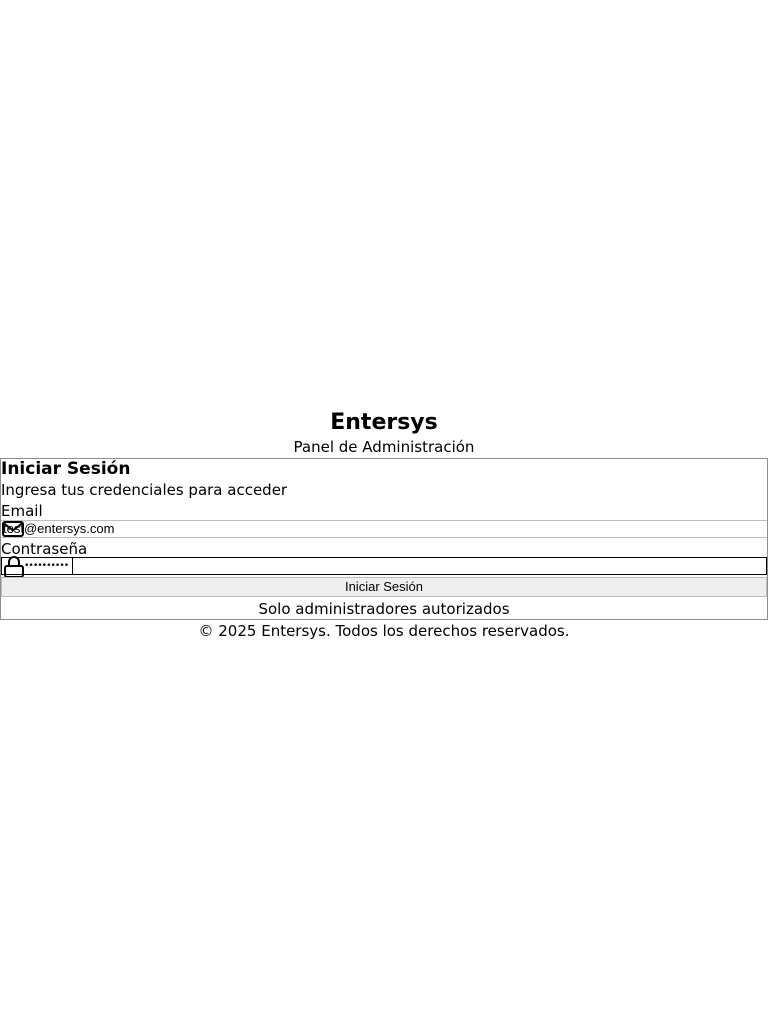 This screenshot has height=1024, width=768. I want to click on password-input, so click(48, 566).